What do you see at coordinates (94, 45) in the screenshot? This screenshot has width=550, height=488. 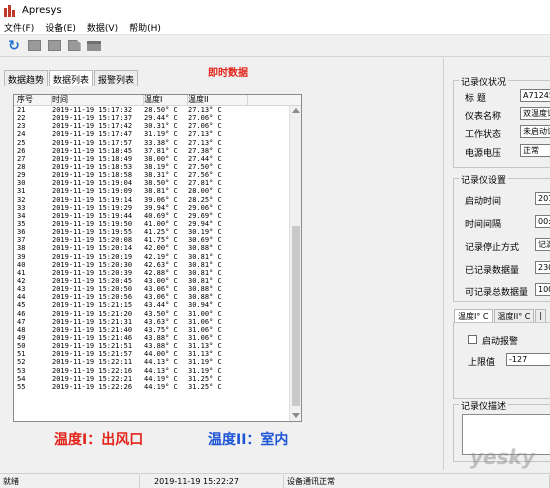 I see `open-folder-button` at bounding box center [94, 45].